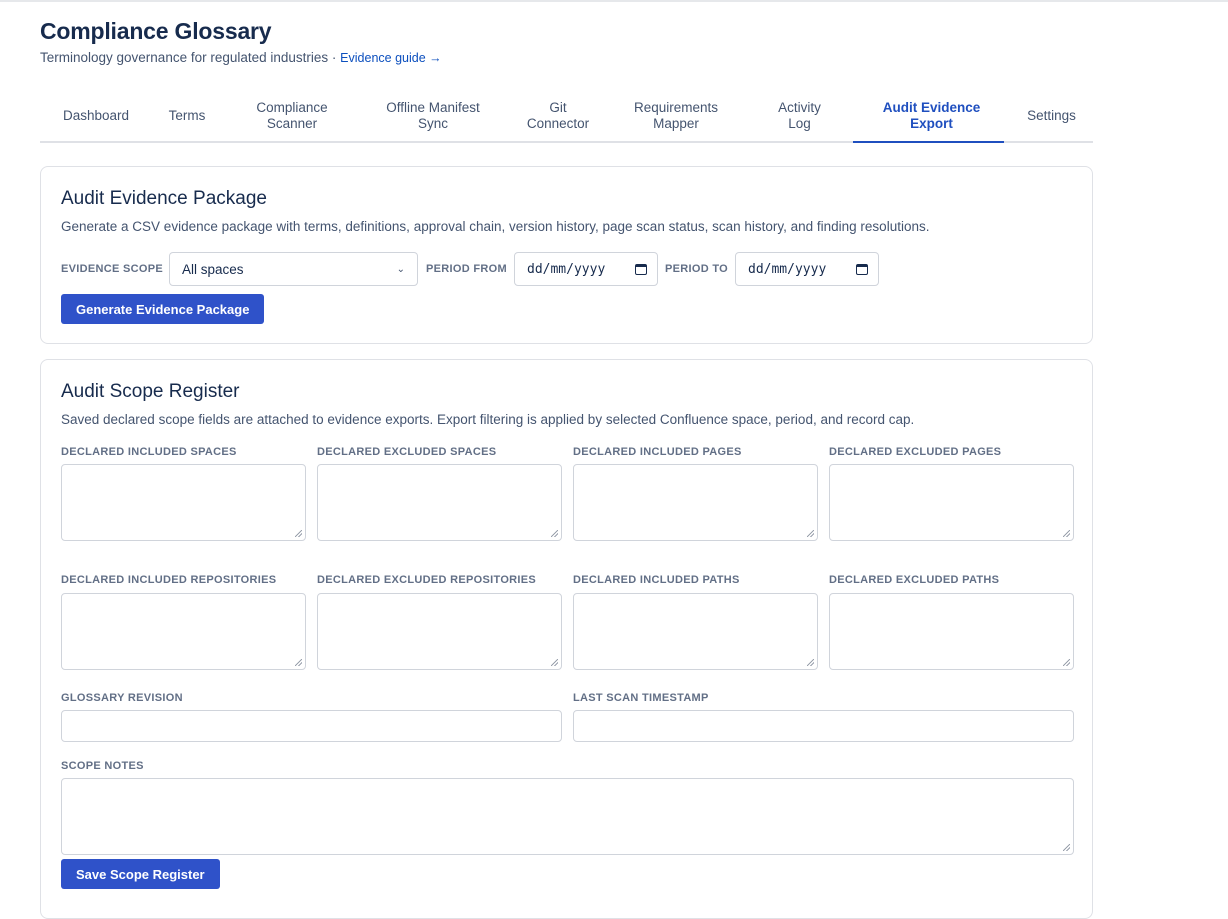  Describe the element at coordinates (439, 502) in the screenshot. I see `excluded-spaces-textarea` at that location.